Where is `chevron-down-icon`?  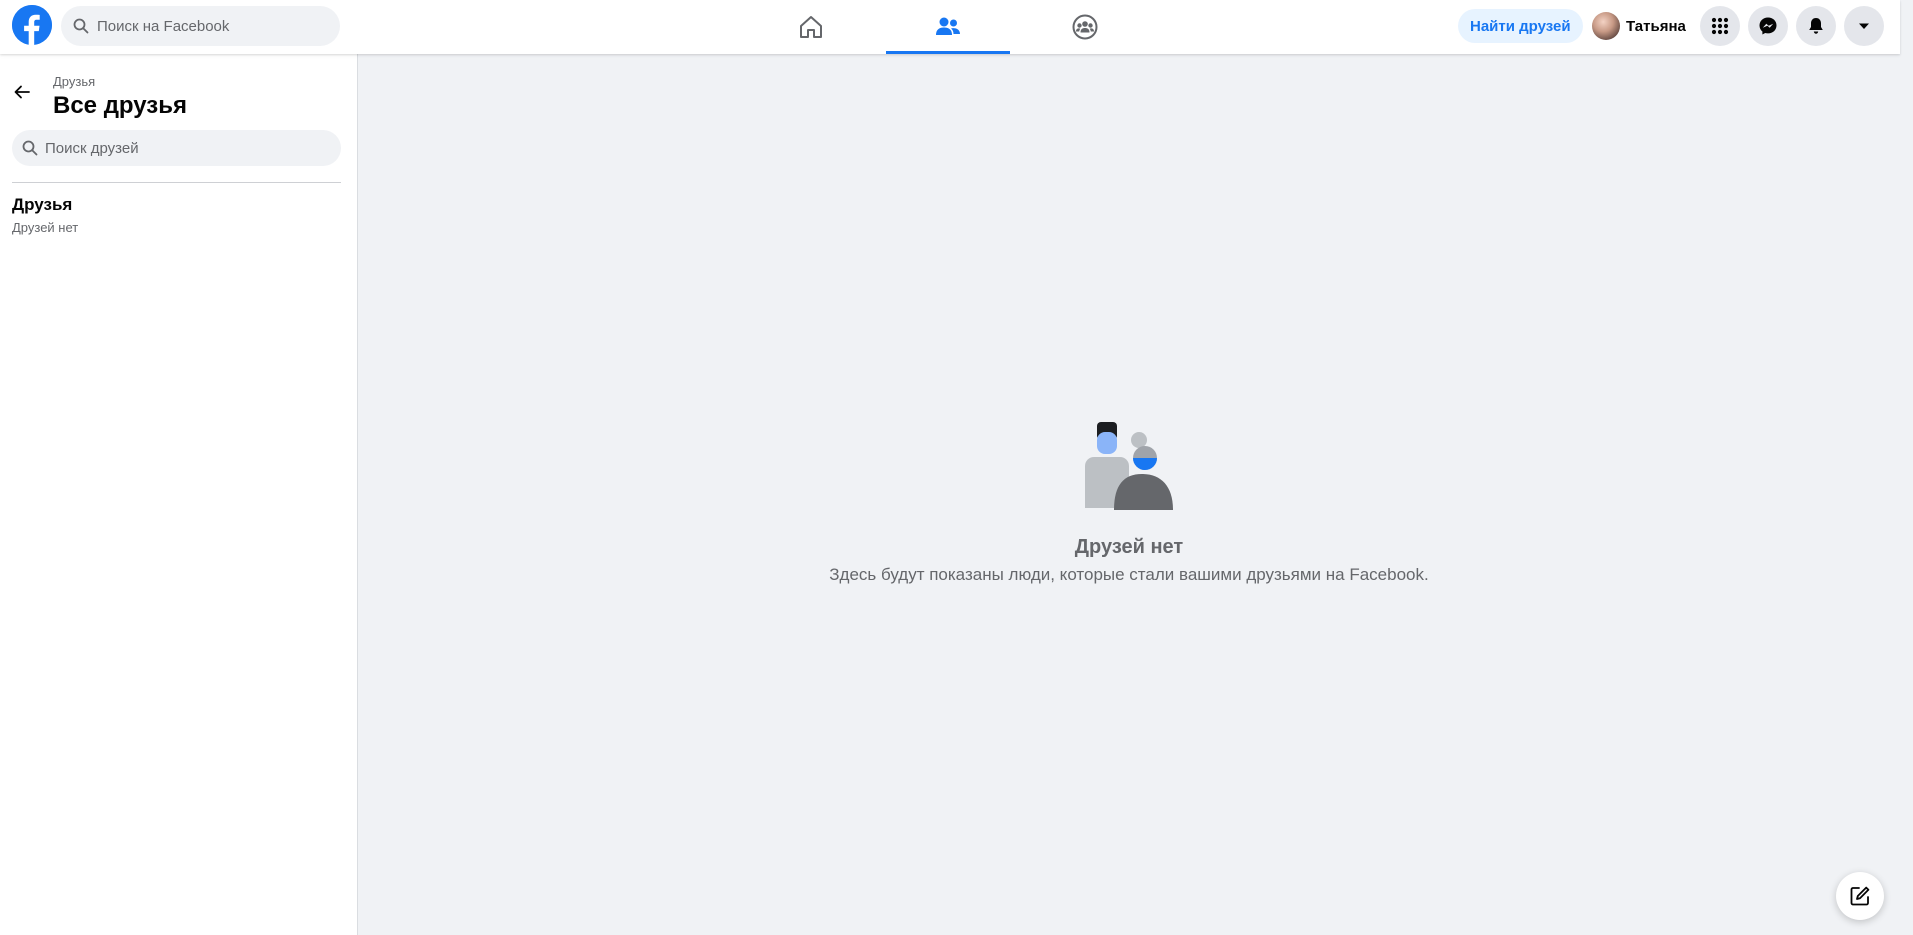
chevron-down-icon is located at coordinates (1864, 26).